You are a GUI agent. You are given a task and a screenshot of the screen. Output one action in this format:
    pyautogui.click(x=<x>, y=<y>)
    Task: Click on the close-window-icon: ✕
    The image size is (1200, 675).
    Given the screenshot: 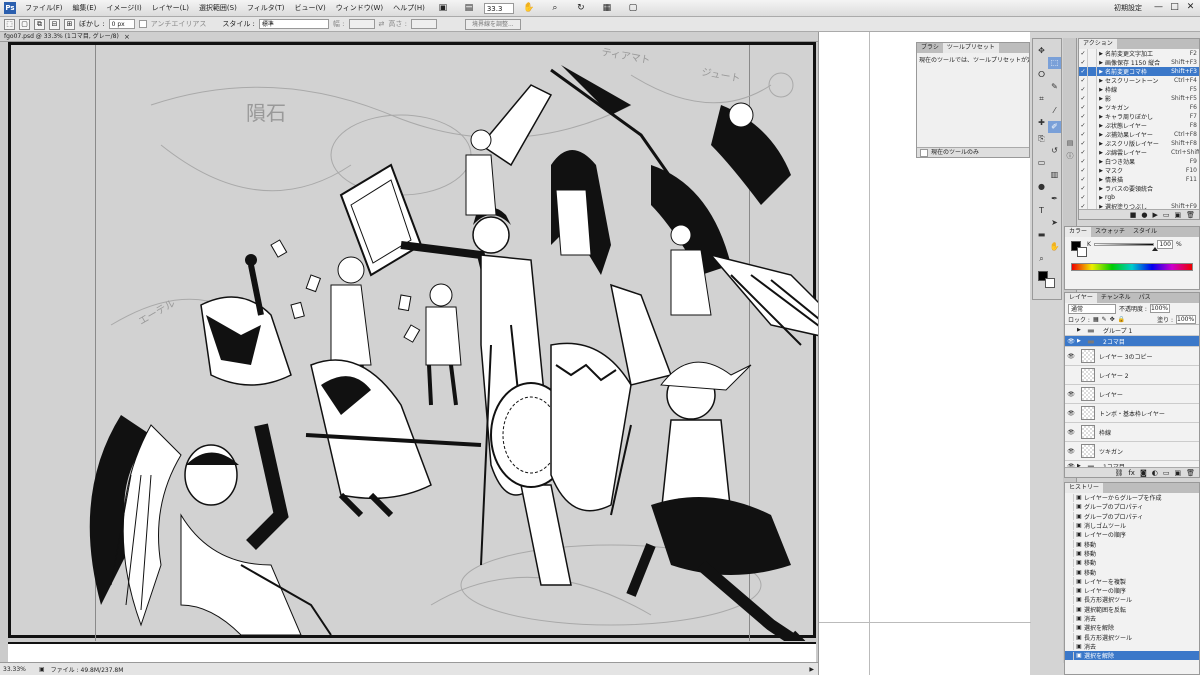 What is the action you would take?
    pyautogui.click(x=1190, y=7)
    